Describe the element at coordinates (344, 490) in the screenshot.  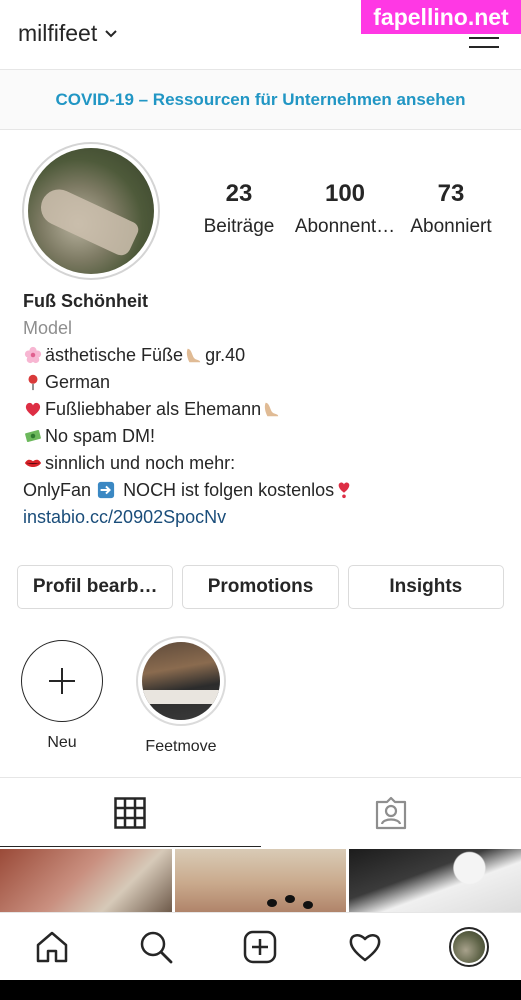
I see `heart-exclamation-icon` at that location.